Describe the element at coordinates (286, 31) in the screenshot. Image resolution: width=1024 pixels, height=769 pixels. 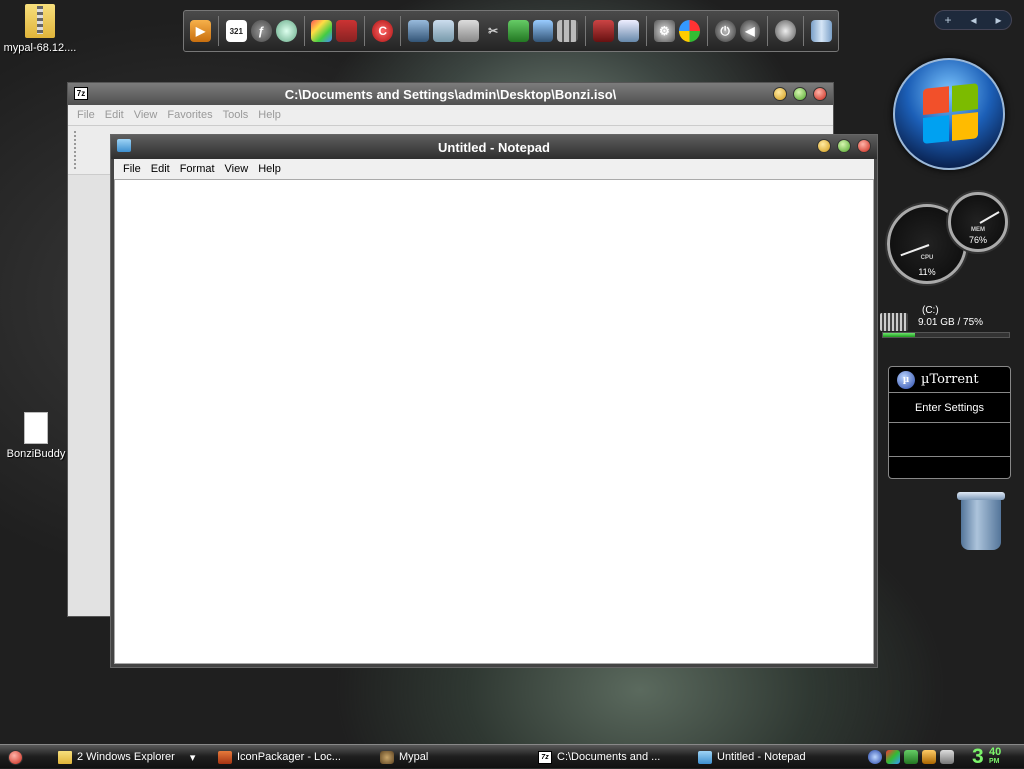
I see `disc-icon` at that location.